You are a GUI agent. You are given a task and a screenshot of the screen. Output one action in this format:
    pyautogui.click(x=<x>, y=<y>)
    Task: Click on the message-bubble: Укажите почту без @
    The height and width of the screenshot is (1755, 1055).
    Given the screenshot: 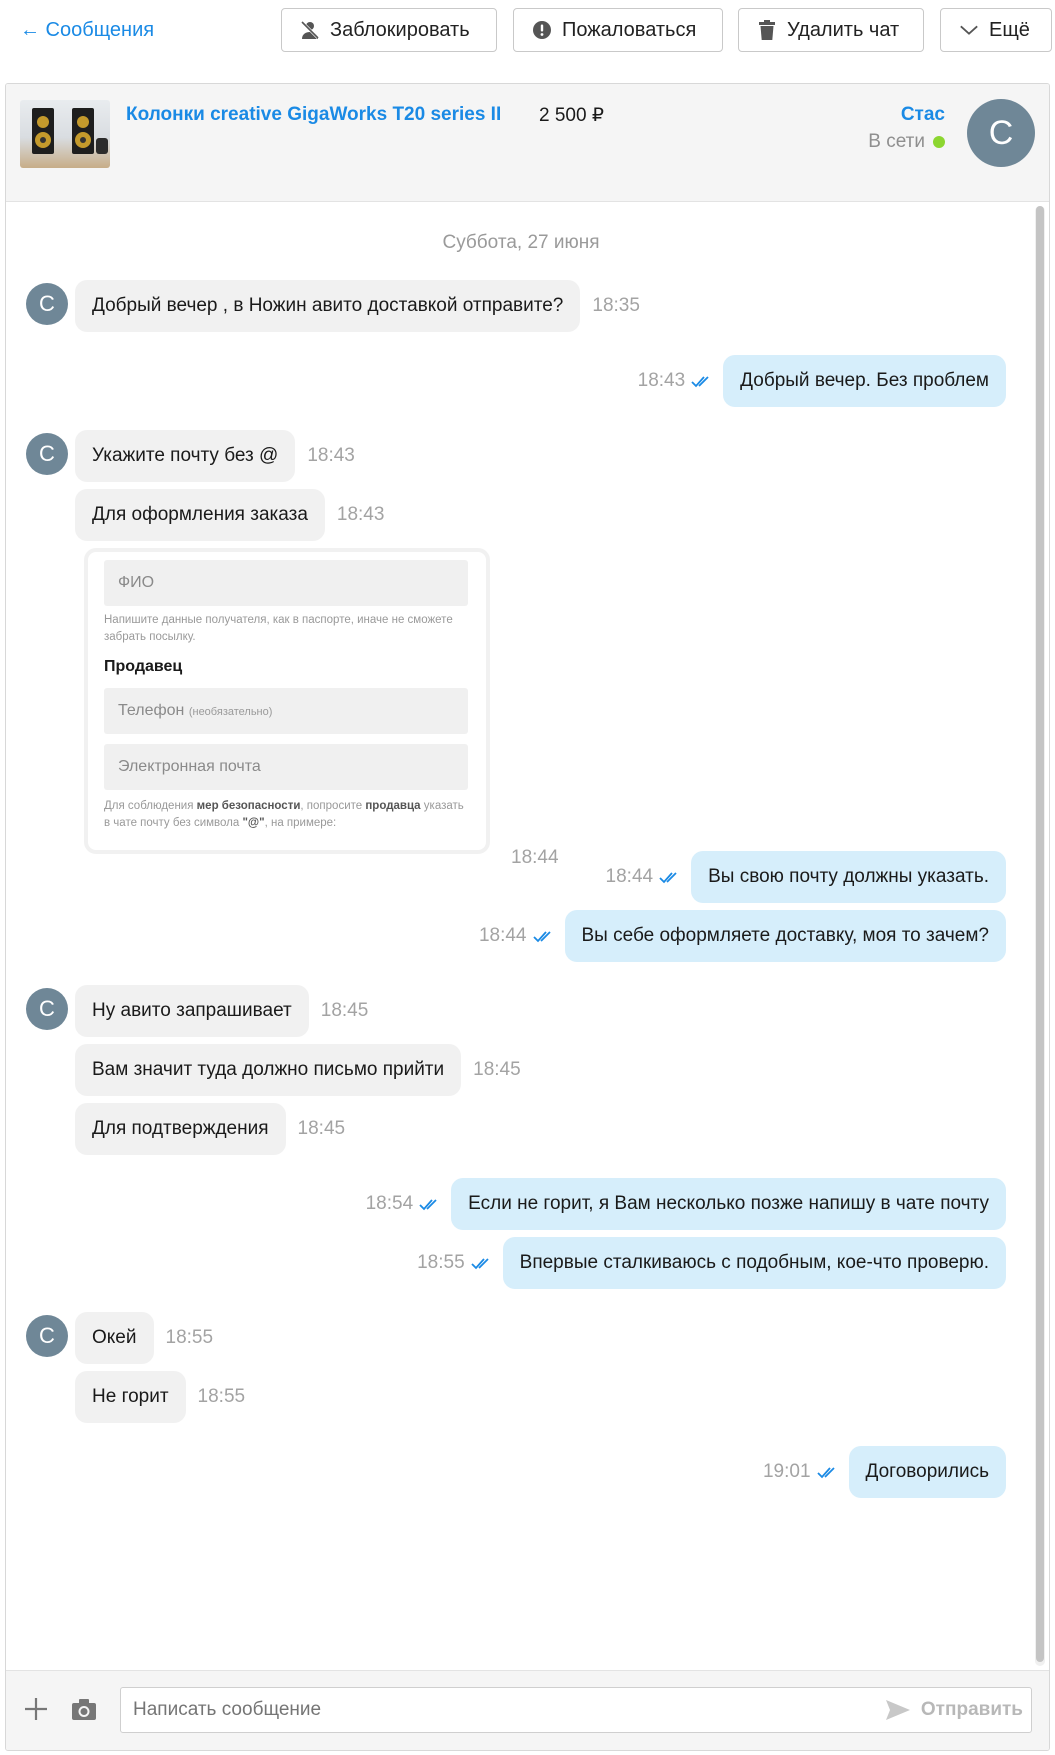 What is the action you would take?
    pyautogui.click(x=185, y=456)
    